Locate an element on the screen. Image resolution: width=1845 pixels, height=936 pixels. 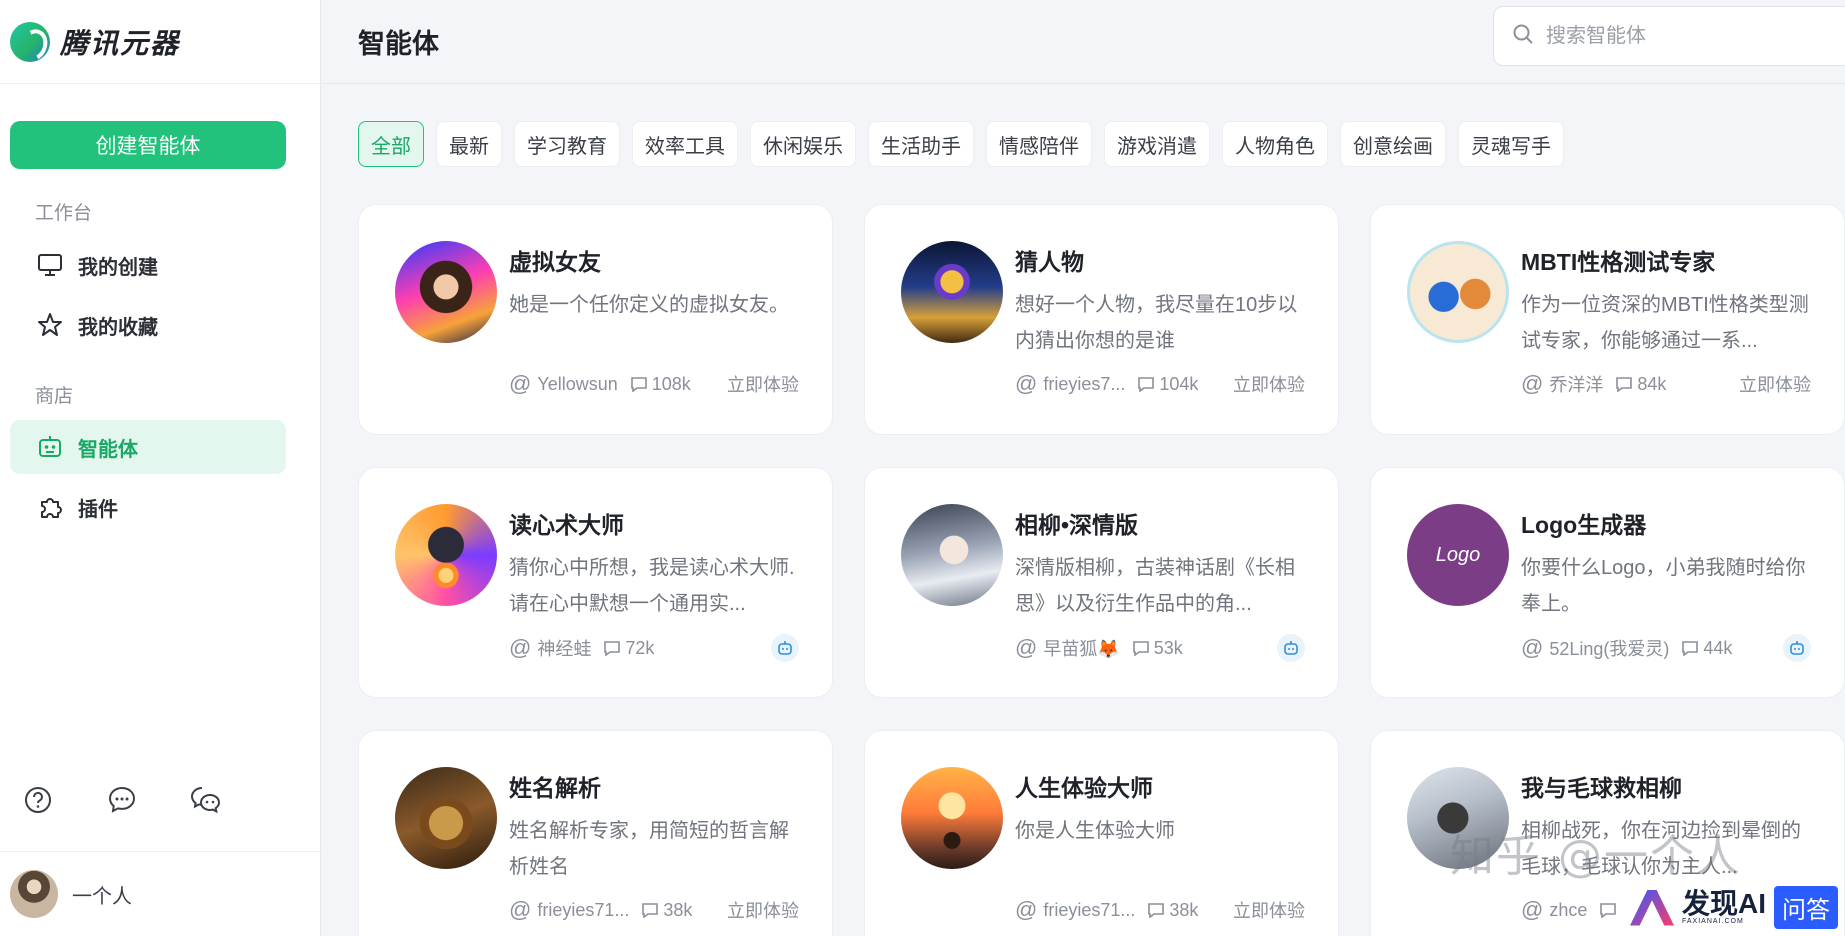
conversation-count: 84k is located at coordinates (1640, 384).